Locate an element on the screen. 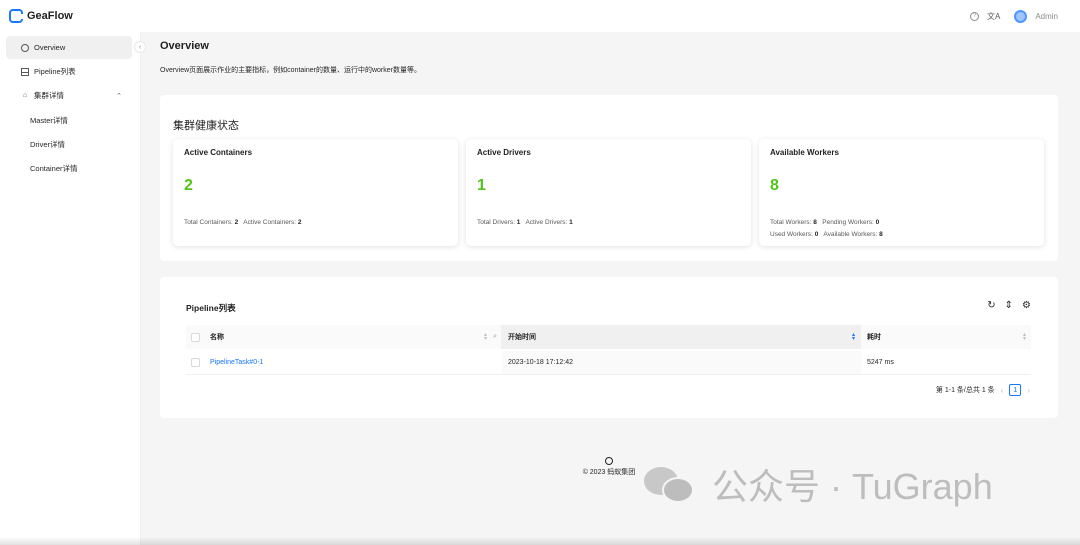 This screenshot has width=1080, height=545. sidebar-item-label: Driver详情 is located at coordinates (47, 144).